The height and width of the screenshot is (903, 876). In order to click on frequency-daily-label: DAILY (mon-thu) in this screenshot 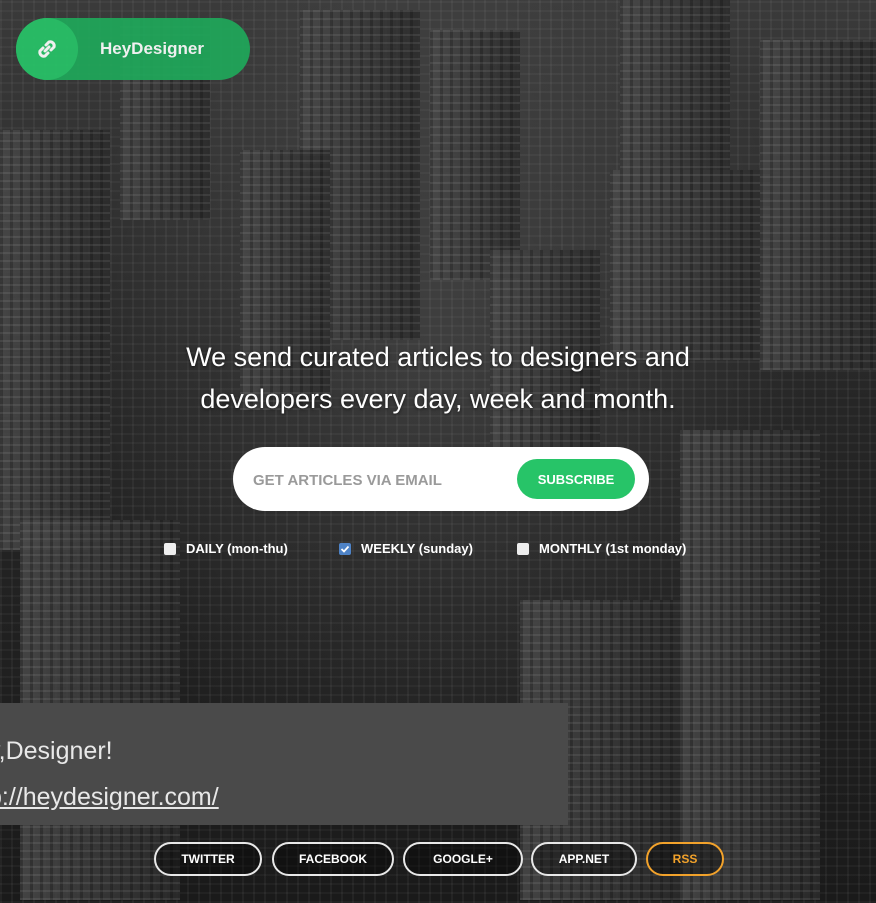, I will do `click(237, 548)`.